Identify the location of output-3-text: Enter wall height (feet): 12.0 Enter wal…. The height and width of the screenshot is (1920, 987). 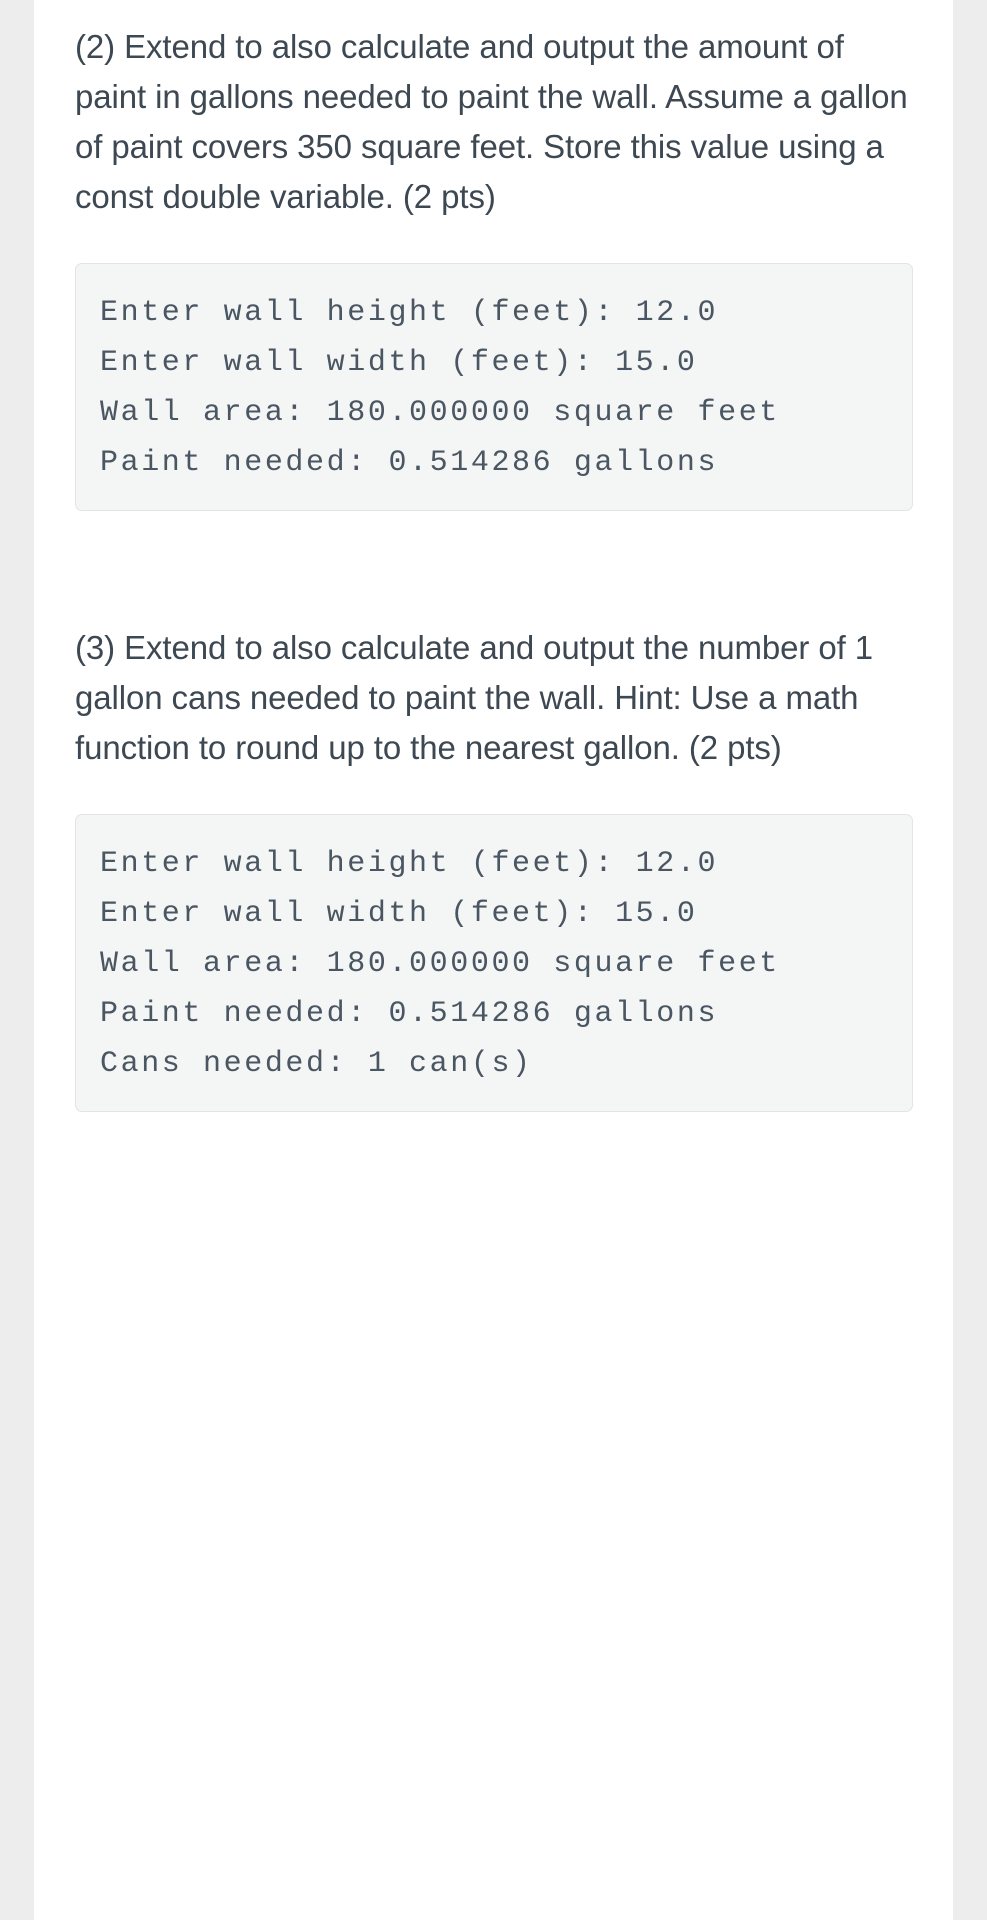
(440, 964).